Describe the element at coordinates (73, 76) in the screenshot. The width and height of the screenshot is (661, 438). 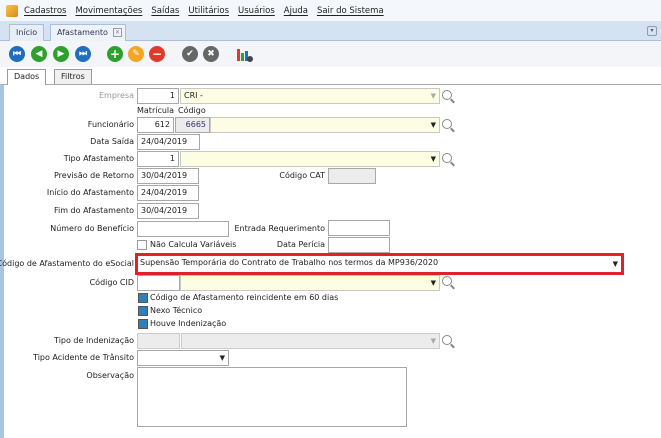
I see `tab-filtros: Filtros` at that location.